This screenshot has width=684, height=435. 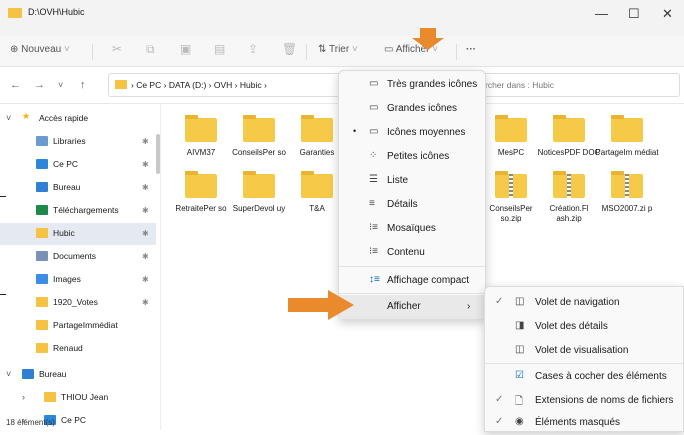 I want to click on breadcrumb-data: DATA (D:), so click(x=187, y=85).